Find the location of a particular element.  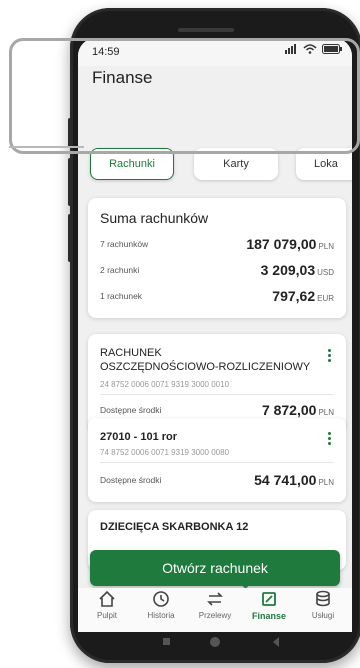

summary-row-amount: 797,62 EUR is located at coordinates (303, 296).